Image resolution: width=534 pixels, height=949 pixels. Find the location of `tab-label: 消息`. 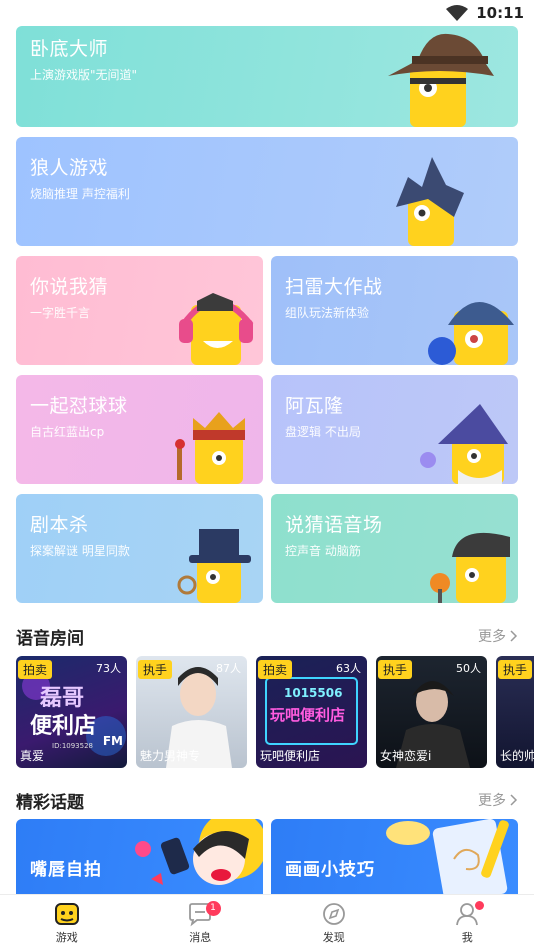

tab-label: 消息 is located at coordinates (200, 937).